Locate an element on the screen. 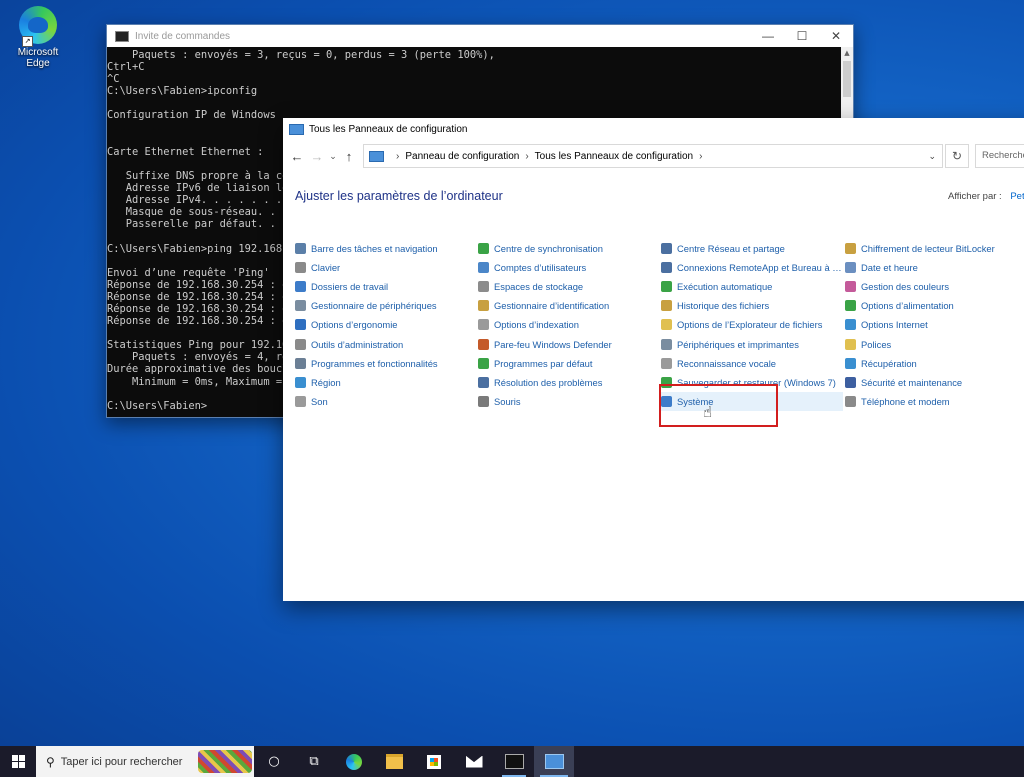  close-button: ✕ is located at coordinates (836, 36).